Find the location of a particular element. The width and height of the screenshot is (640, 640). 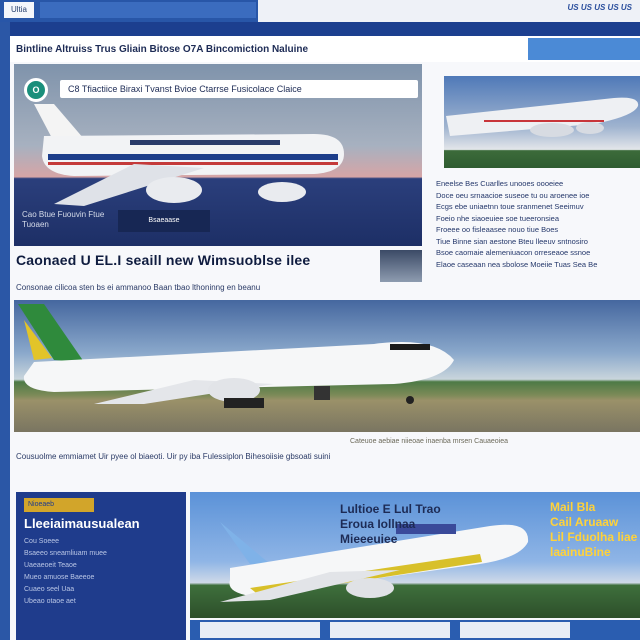

top-nav-strip is located at coordinates (148, 10).